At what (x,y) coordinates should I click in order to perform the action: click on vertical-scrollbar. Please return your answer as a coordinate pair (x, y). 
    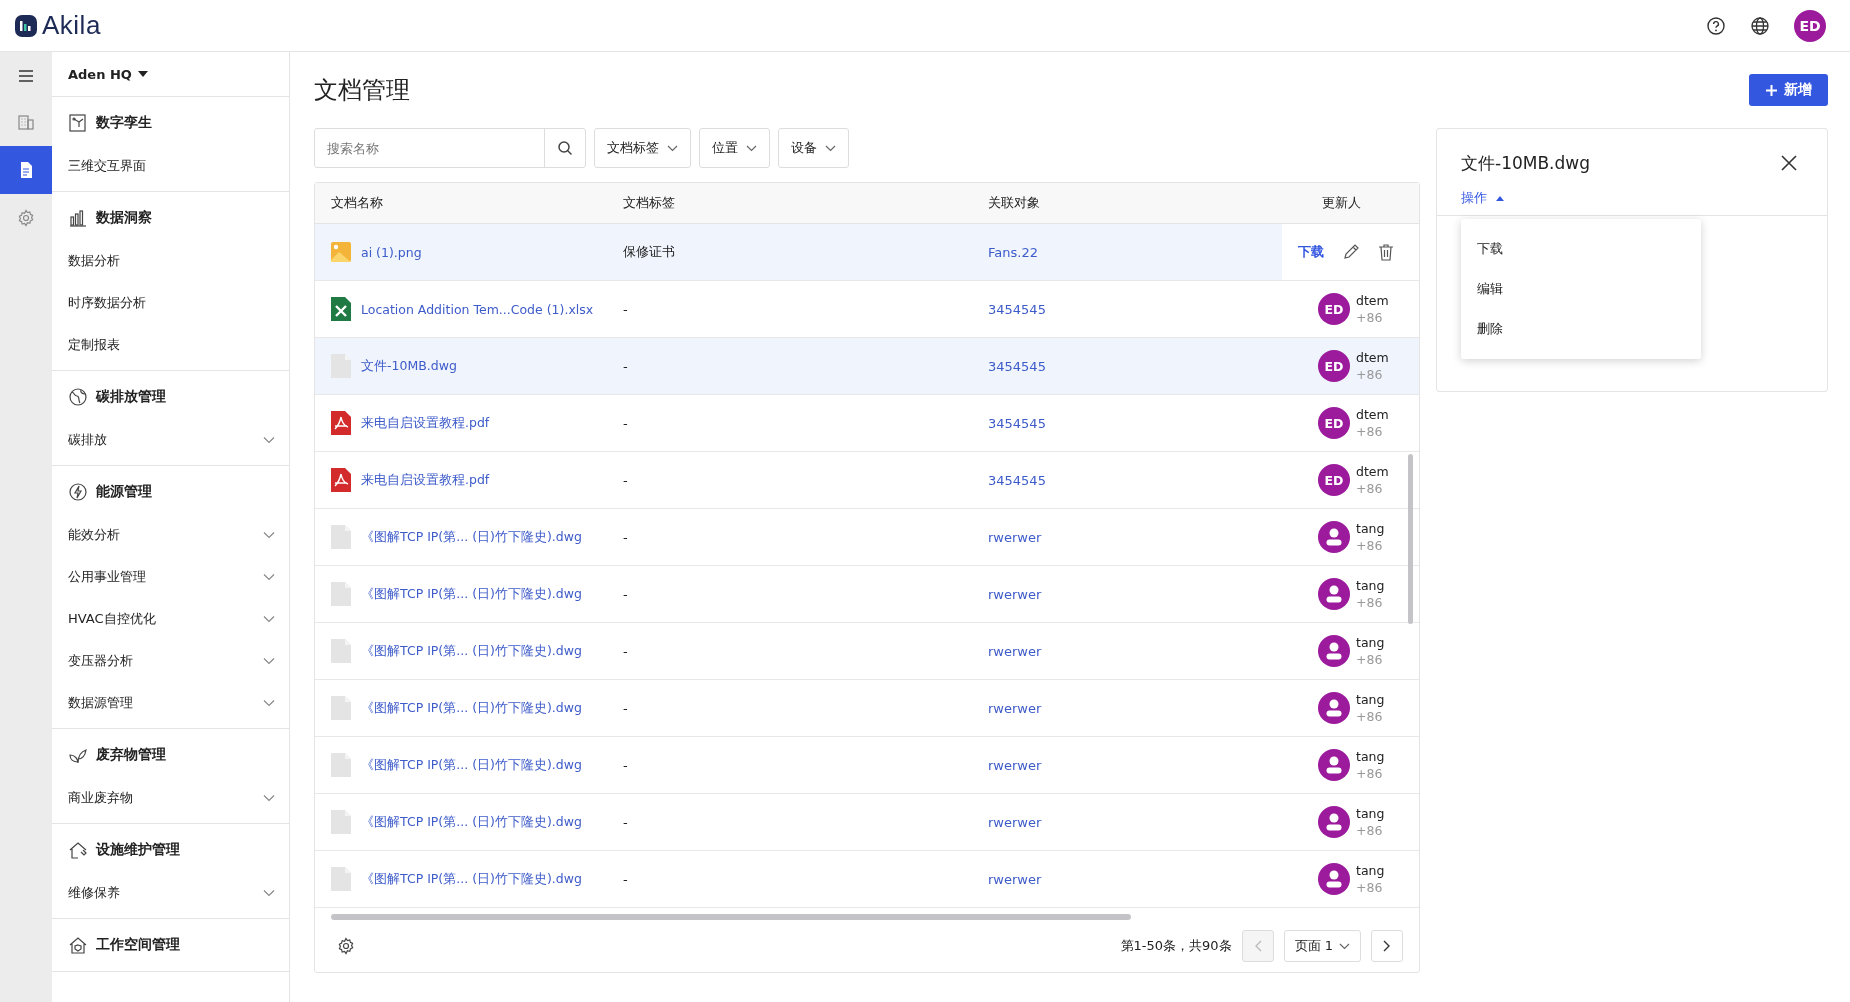
    Looking at the image, I should click on (1410, 539).